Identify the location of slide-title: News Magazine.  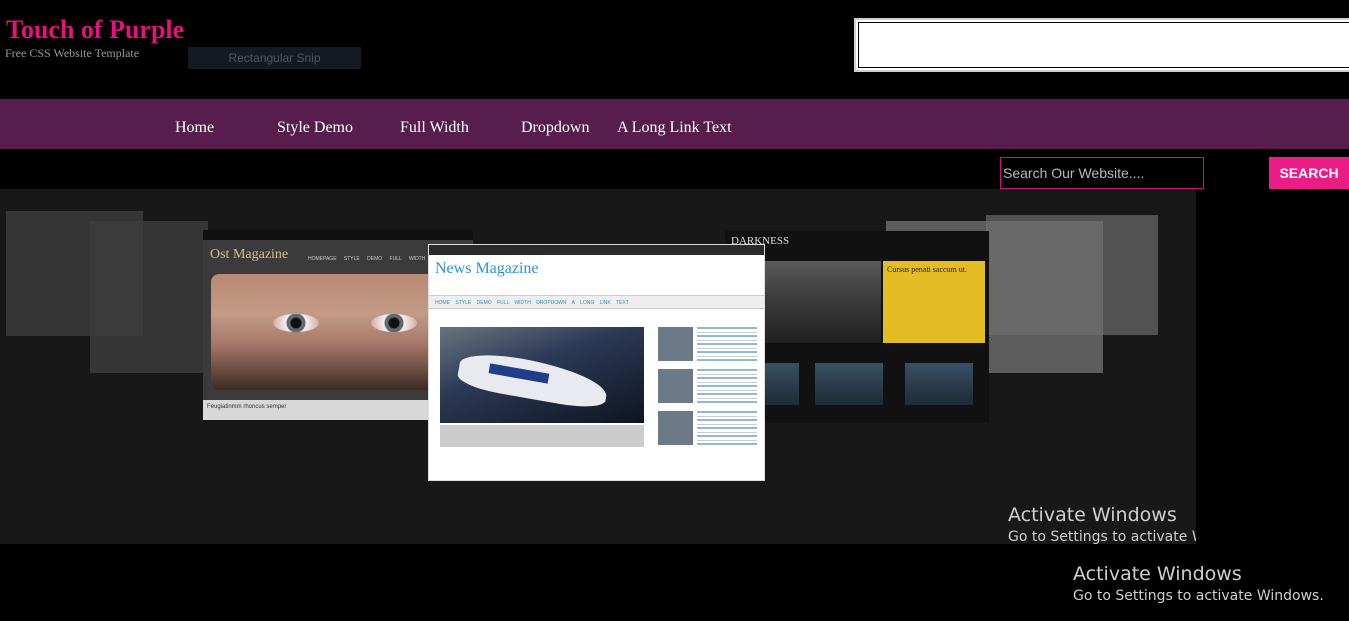
(487, 268).